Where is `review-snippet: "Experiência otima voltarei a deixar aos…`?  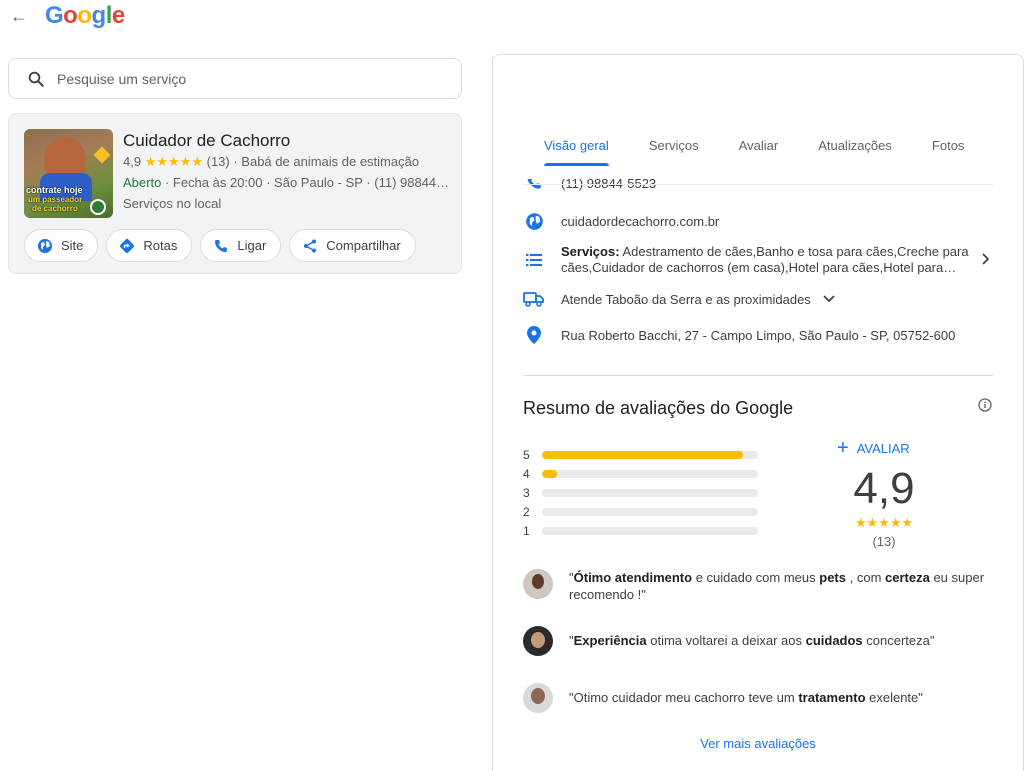 review-snippet: "Experiência otima voltarei a deixar aos… is located at coordinates (756, 641).